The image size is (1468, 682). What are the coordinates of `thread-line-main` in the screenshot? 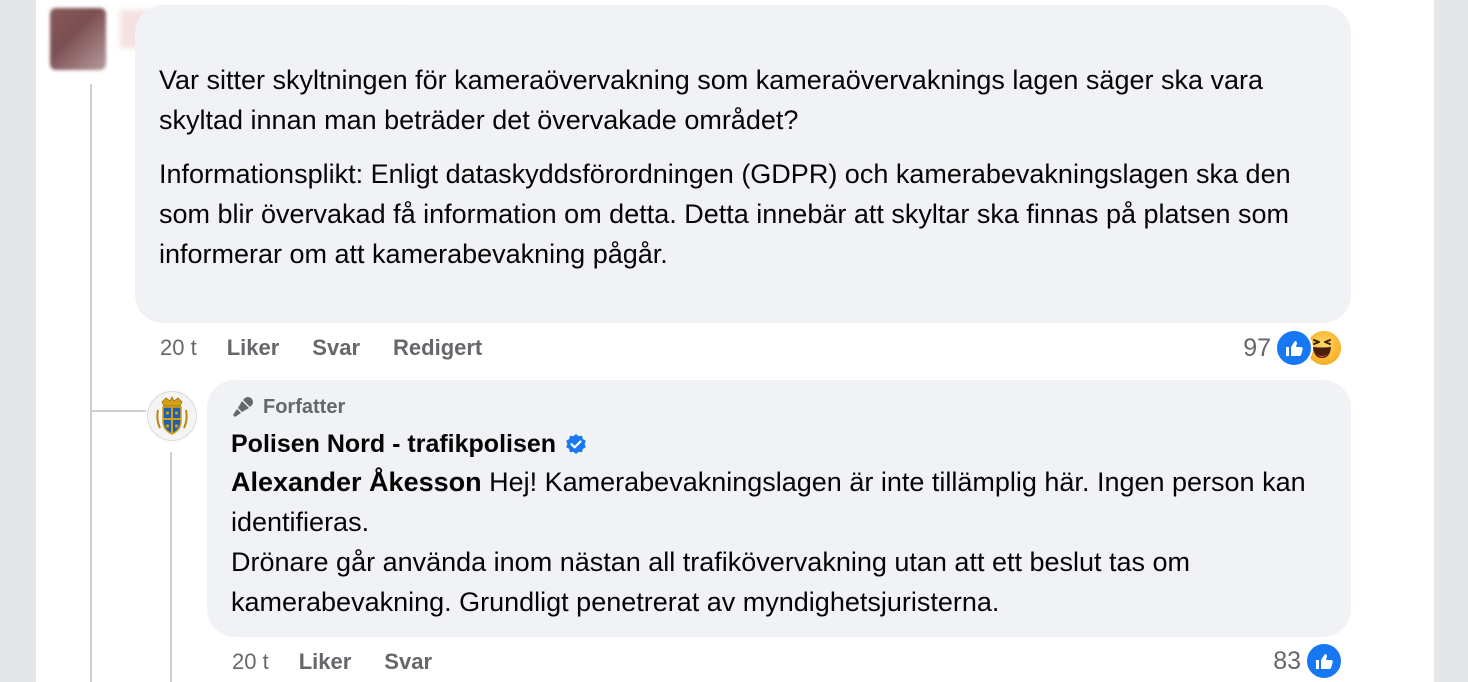 It's located at (91, 383).